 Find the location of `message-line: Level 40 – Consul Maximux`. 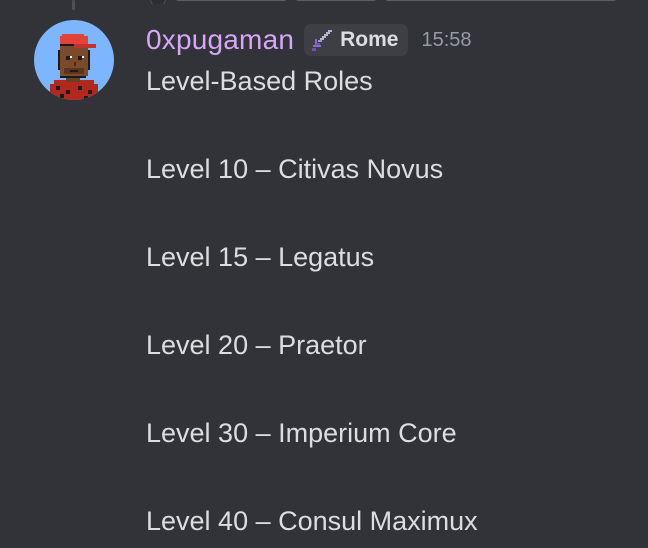

message-line: Level 40 – Consul Maximux is located at coordinates (312, 521).